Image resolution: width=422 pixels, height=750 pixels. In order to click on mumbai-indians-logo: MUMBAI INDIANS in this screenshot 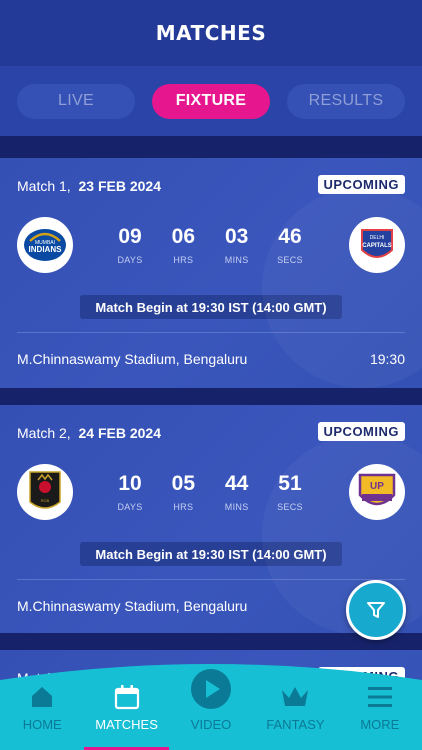, I will do `click(45, 245)`.